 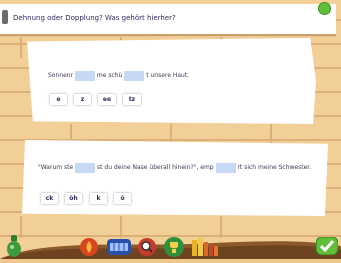 What do you see at coordinates (89, 247) in the screenshot?
I see `fire-icon` at bounding box center [89, 247].